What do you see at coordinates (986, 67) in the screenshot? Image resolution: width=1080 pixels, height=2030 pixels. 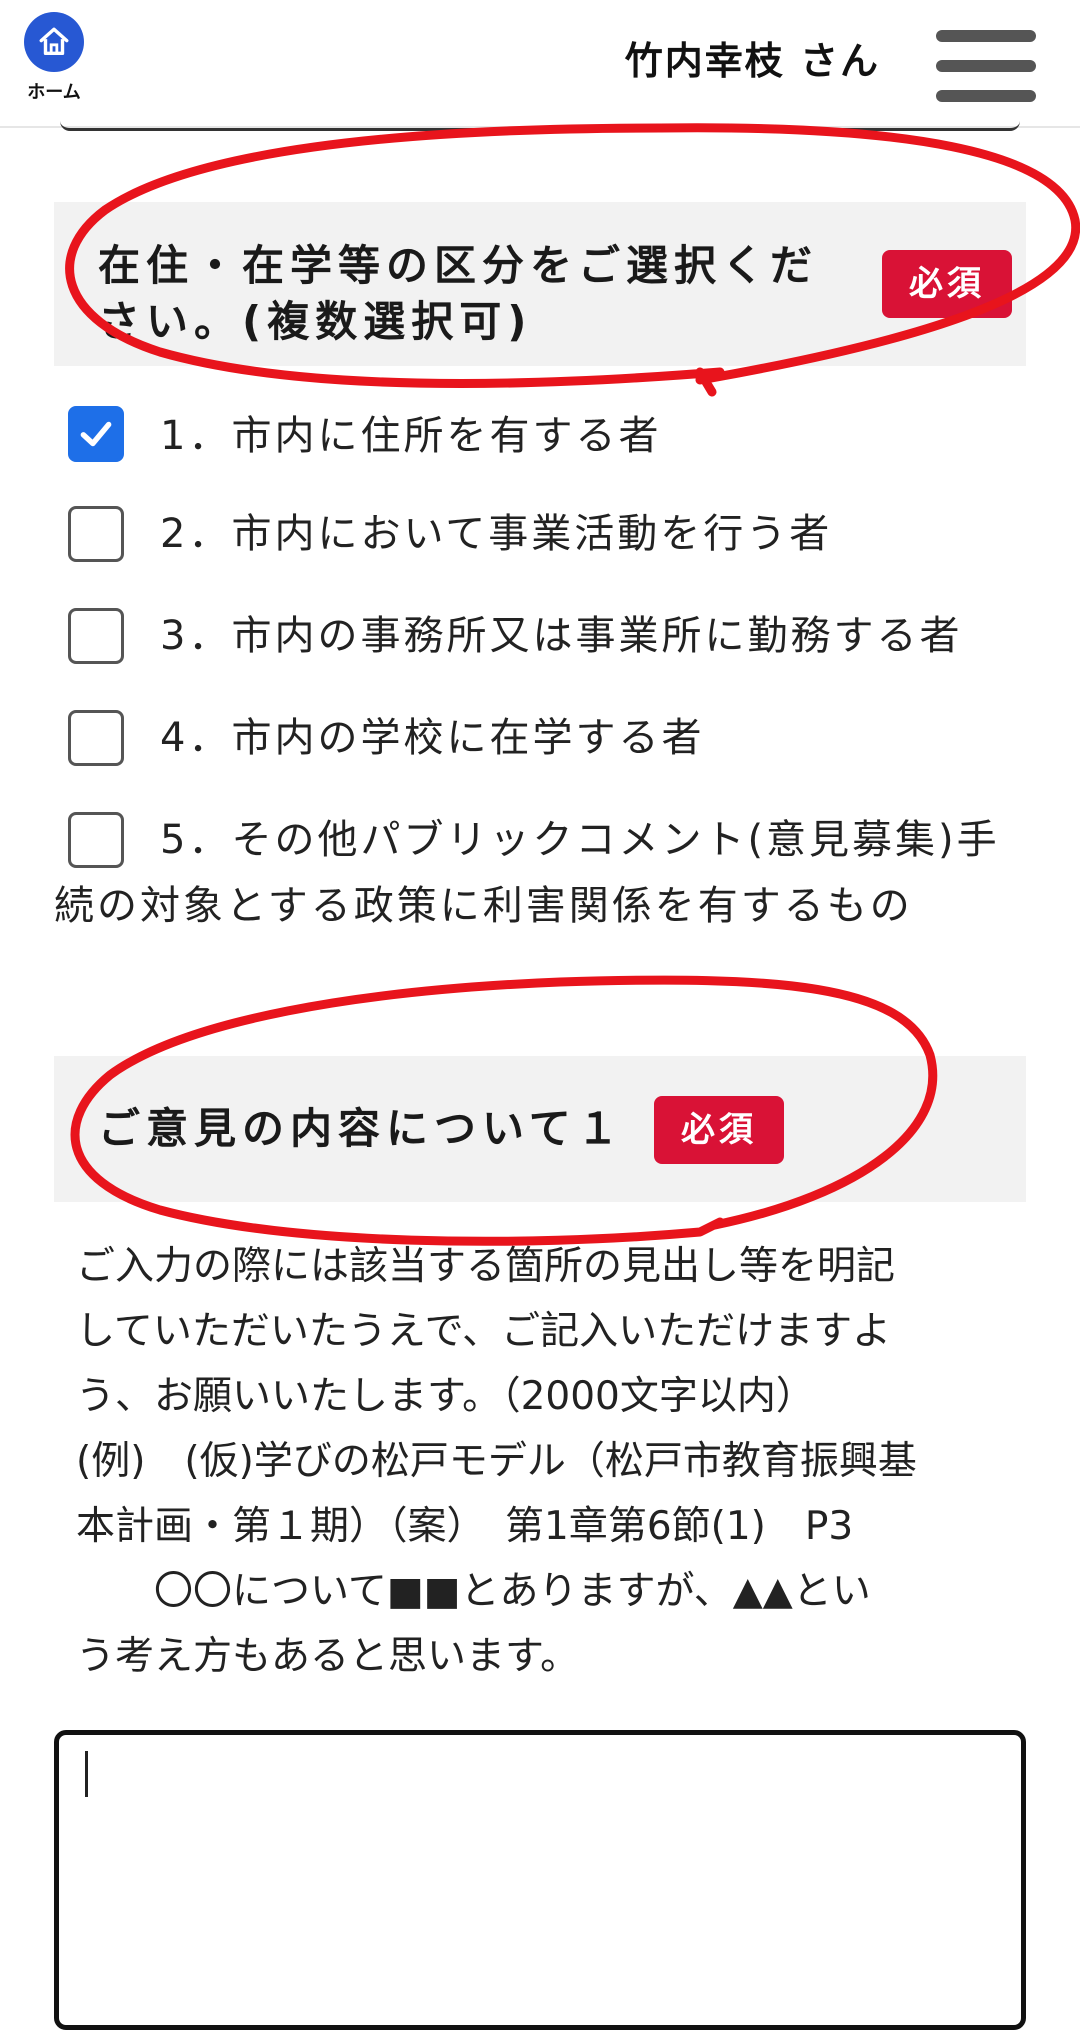 I see `hamburger-menu-icon` at bounding box center [986, 67].